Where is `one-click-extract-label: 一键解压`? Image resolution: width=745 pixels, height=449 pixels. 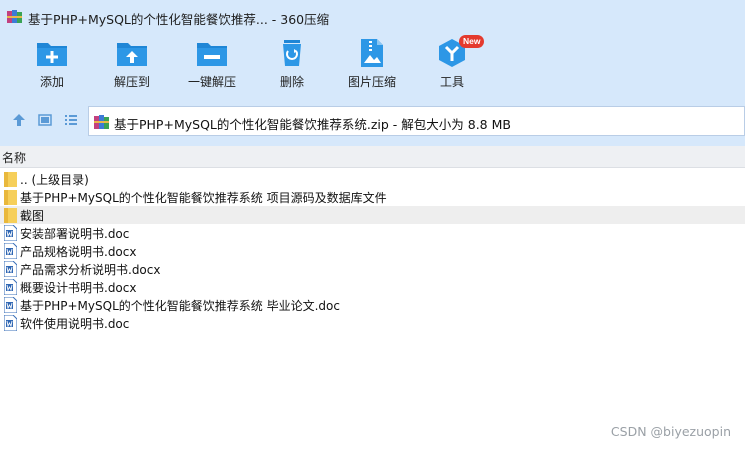 one-click-extract-label: 一键解压 is located at coordinates (211, 82).